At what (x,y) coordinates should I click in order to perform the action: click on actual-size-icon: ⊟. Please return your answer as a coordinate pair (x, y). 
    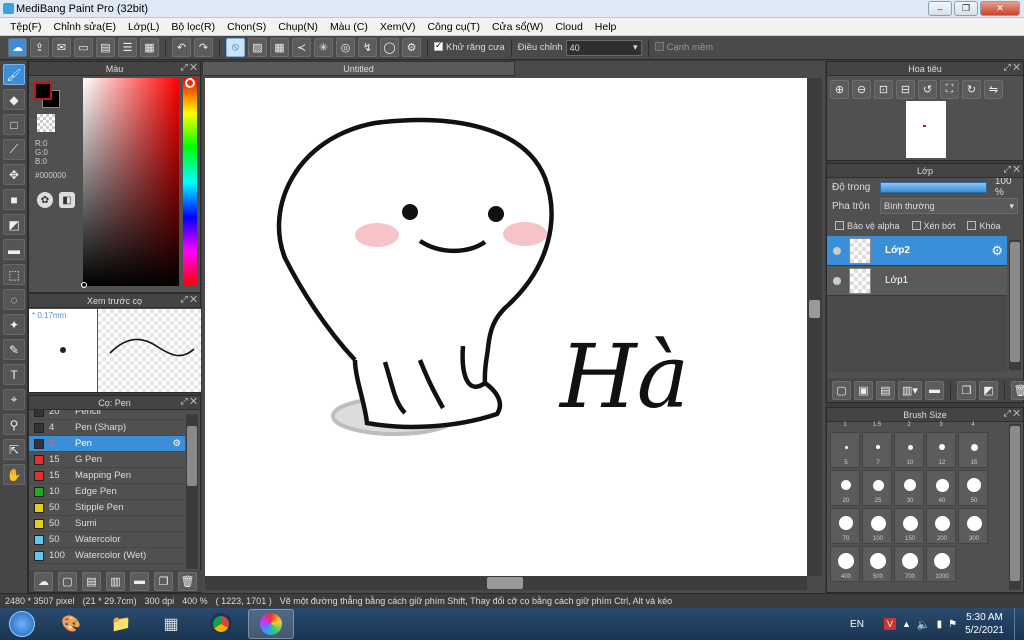
    Looking at the image, I should click on (905, 89).